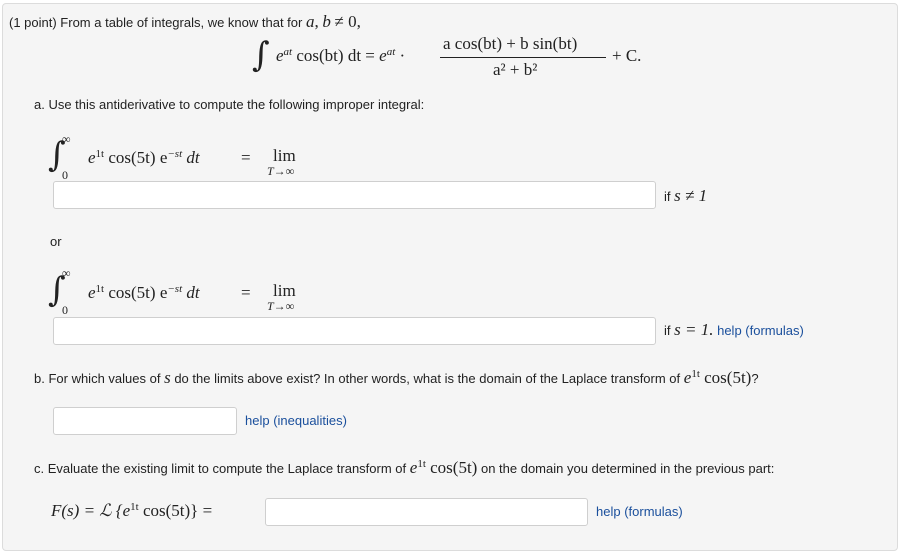  What do you see at coordinates (97, 378) in the screenshot?
I see `part-b-prefix: b. For which values of` at bounding box center [97, 378].